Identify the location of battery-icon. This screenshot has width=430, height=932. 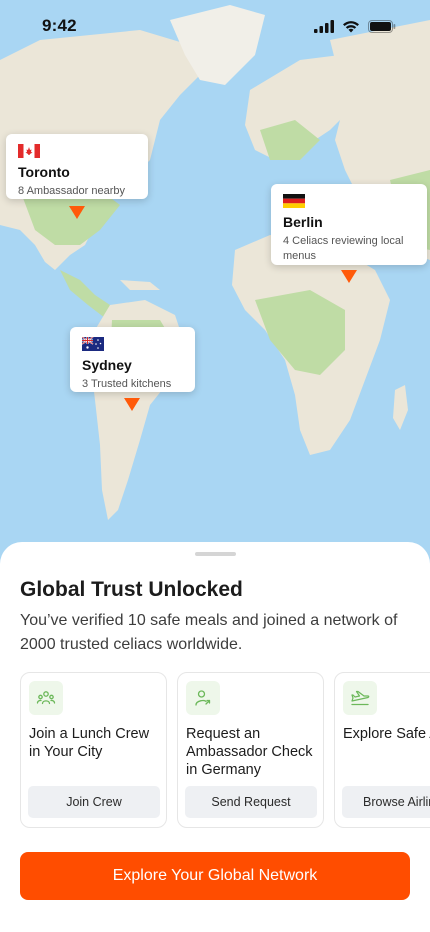
(382, 26).